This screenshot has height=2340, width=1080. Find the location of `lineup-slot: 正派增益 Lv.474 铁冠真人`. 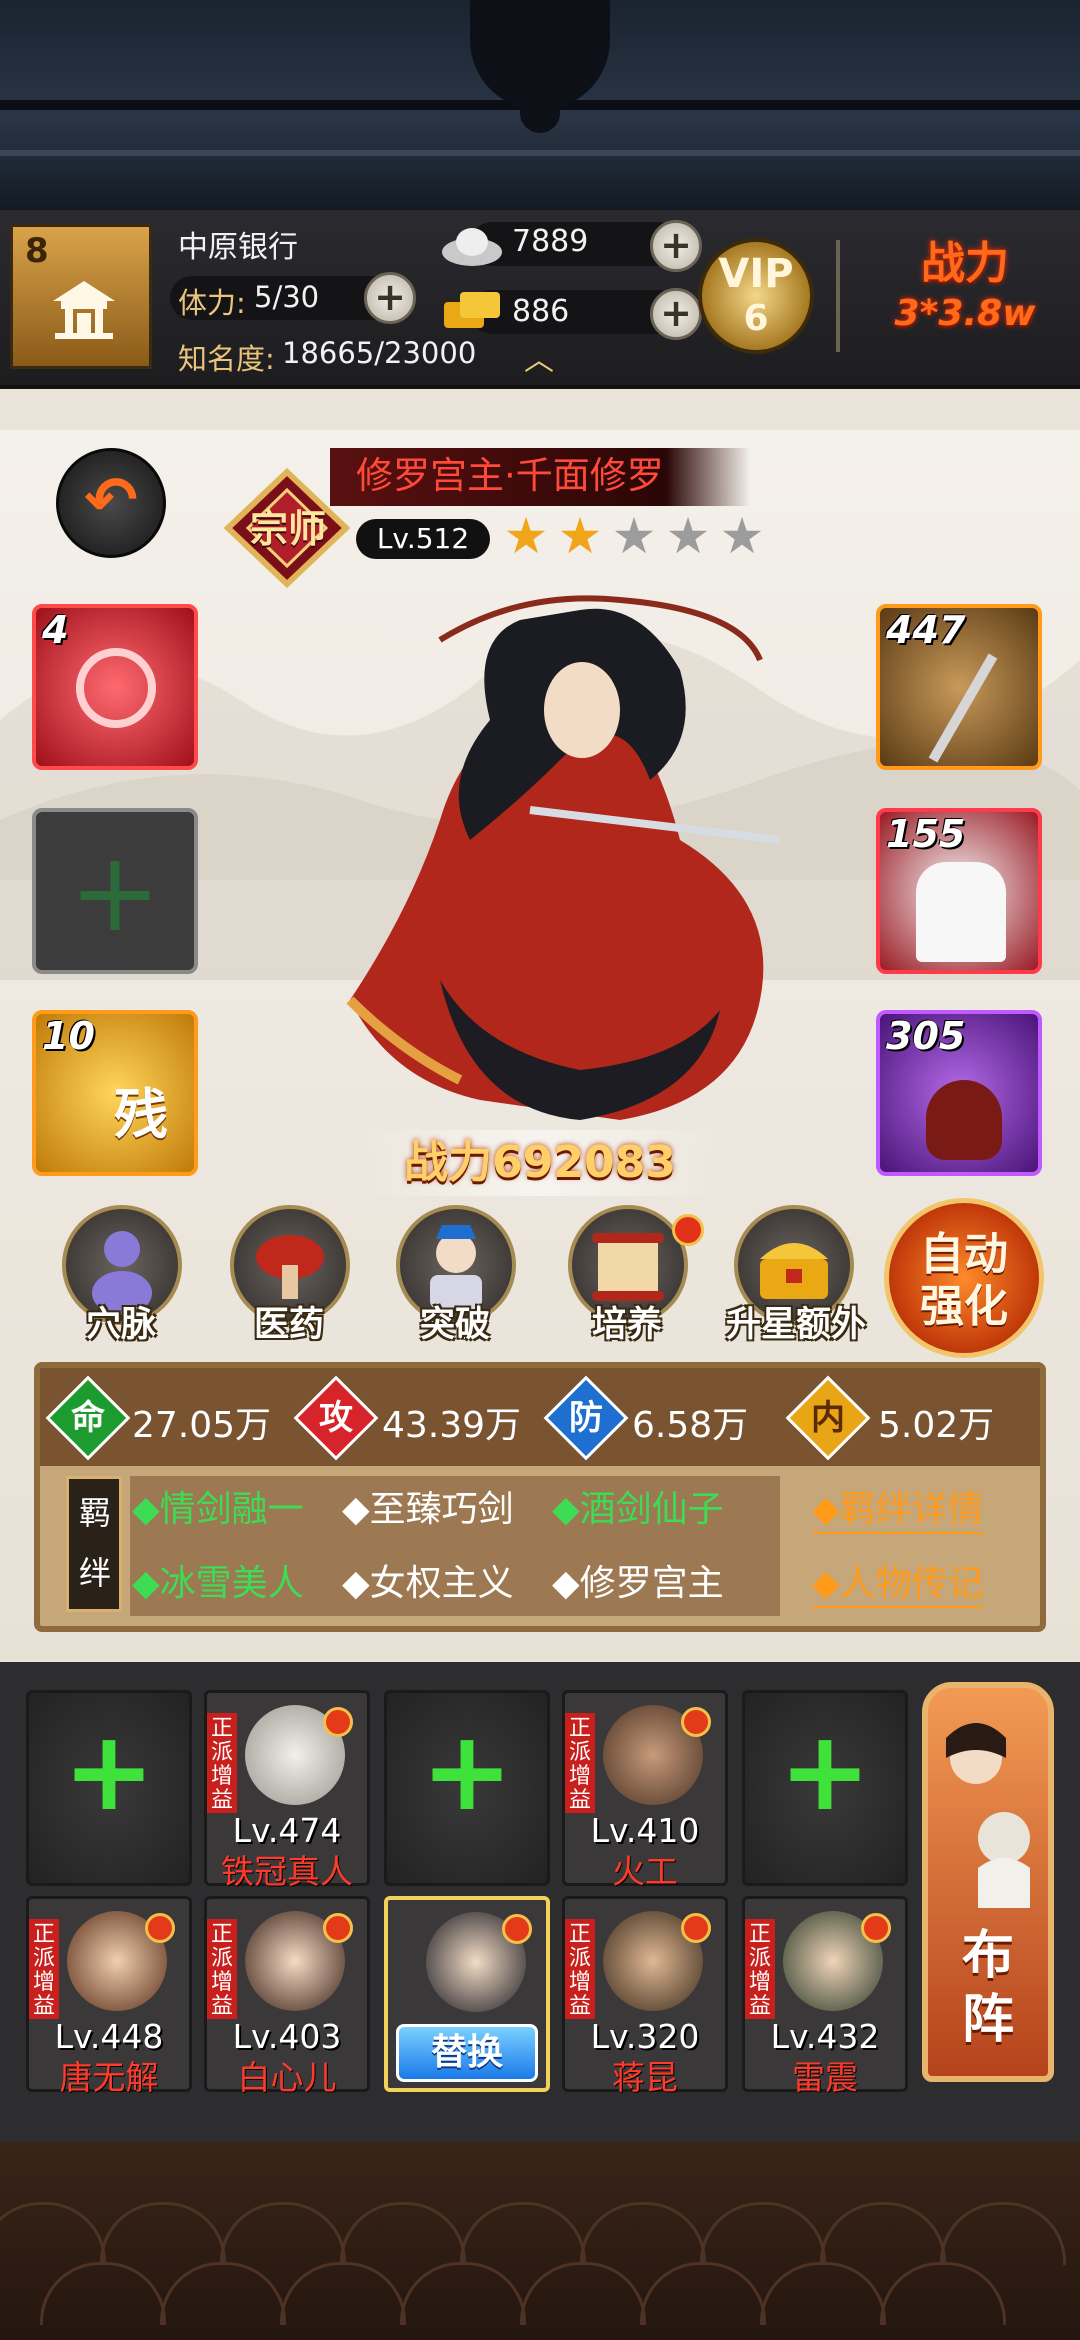

lineup-slot: 正派增益 Lv.474 铁冠真人 is located at coordinates (287, 1790).